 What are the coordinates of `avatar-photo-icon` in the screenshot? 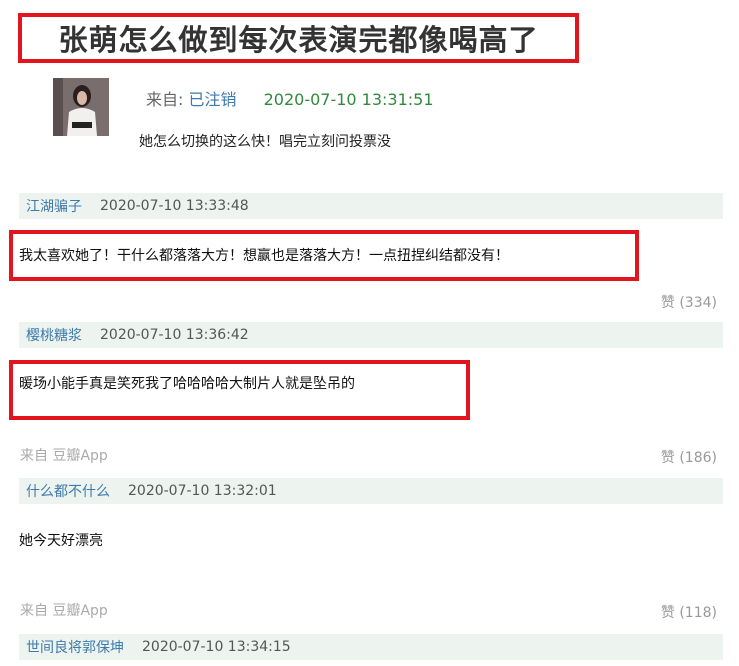 It's located at (81, 107).